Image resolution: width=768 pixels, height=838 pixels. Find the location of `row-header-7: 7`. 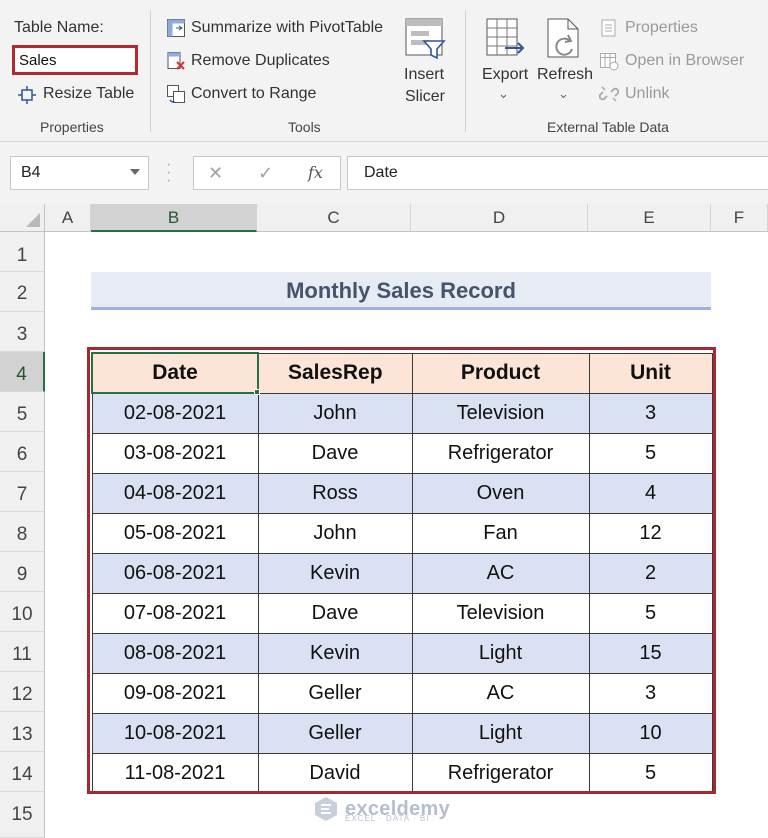

row-header-7: 7 is located at coordinates (22, 492).